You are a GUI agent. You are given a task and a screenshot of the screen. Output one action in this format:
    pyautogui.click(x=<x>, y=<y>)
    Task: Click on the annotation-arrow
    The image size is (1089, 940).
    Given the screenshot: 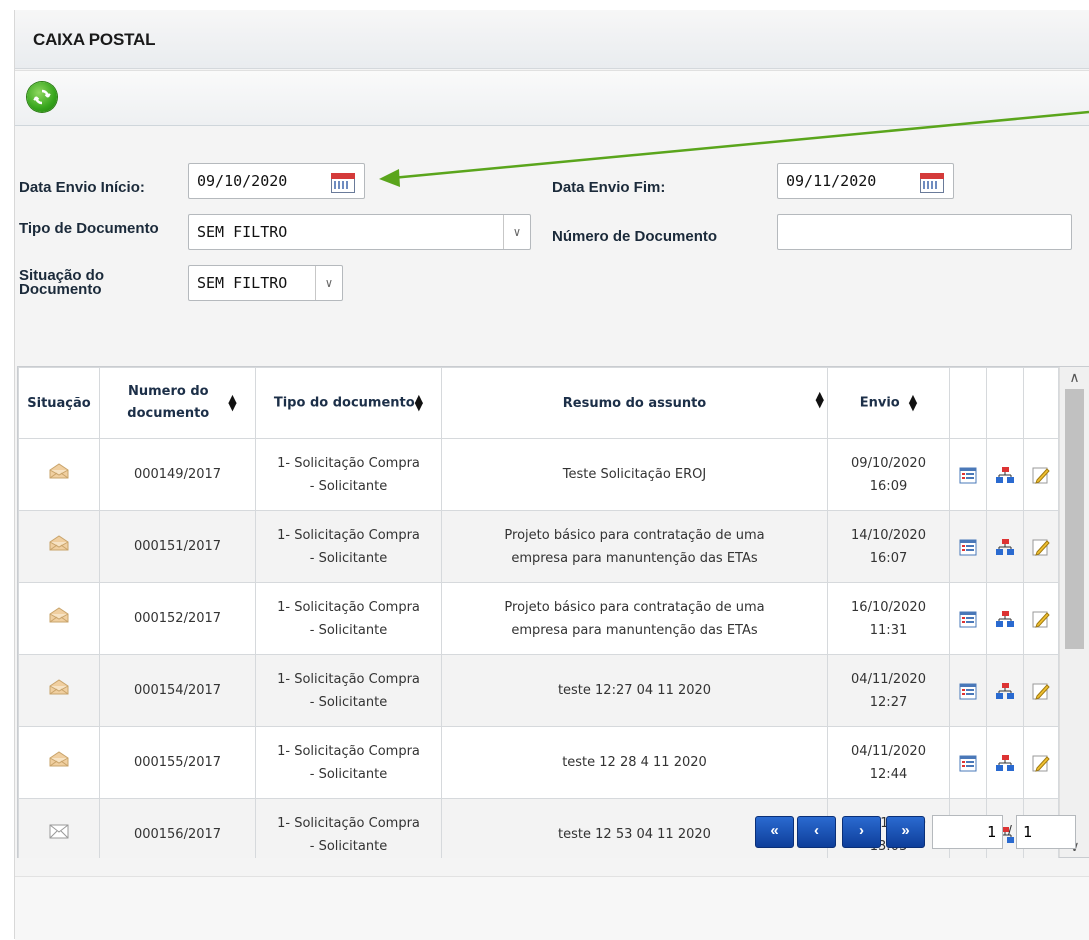 What is the action you would take?
    pyautogui.click(x=734, y=148)
    